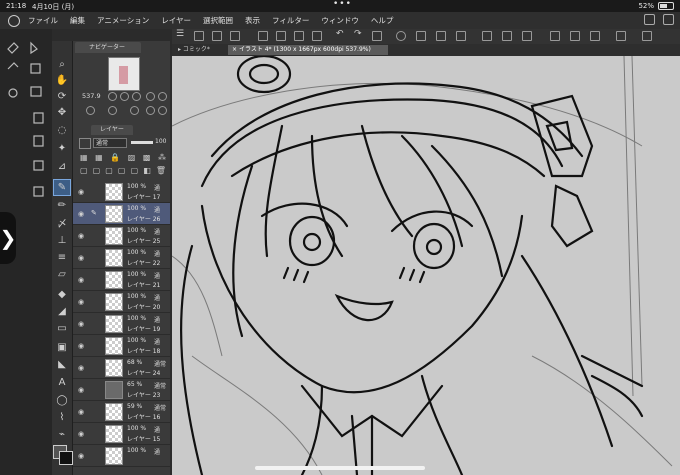 The height and width of the screenshot is (475, 680). What do you see at coordinates (121, 434) in the screenshot?
I see `layer-row: ◉ 100 % 通レイヤー 15` at bounding box center [121, 434].